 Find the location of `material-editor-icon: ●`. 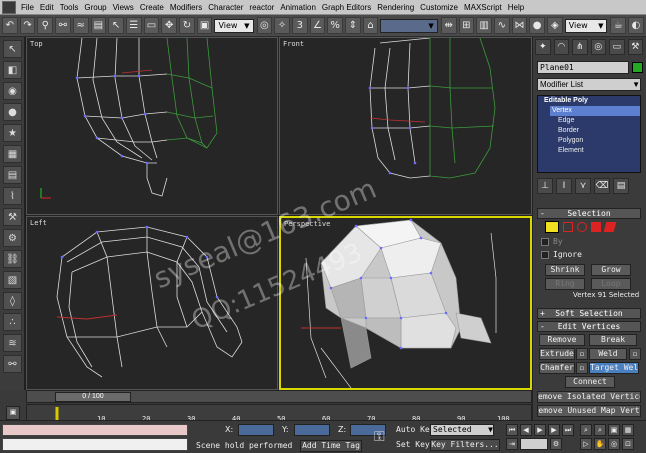

material-editor-icon: ● is located at coordinates (537, 25).